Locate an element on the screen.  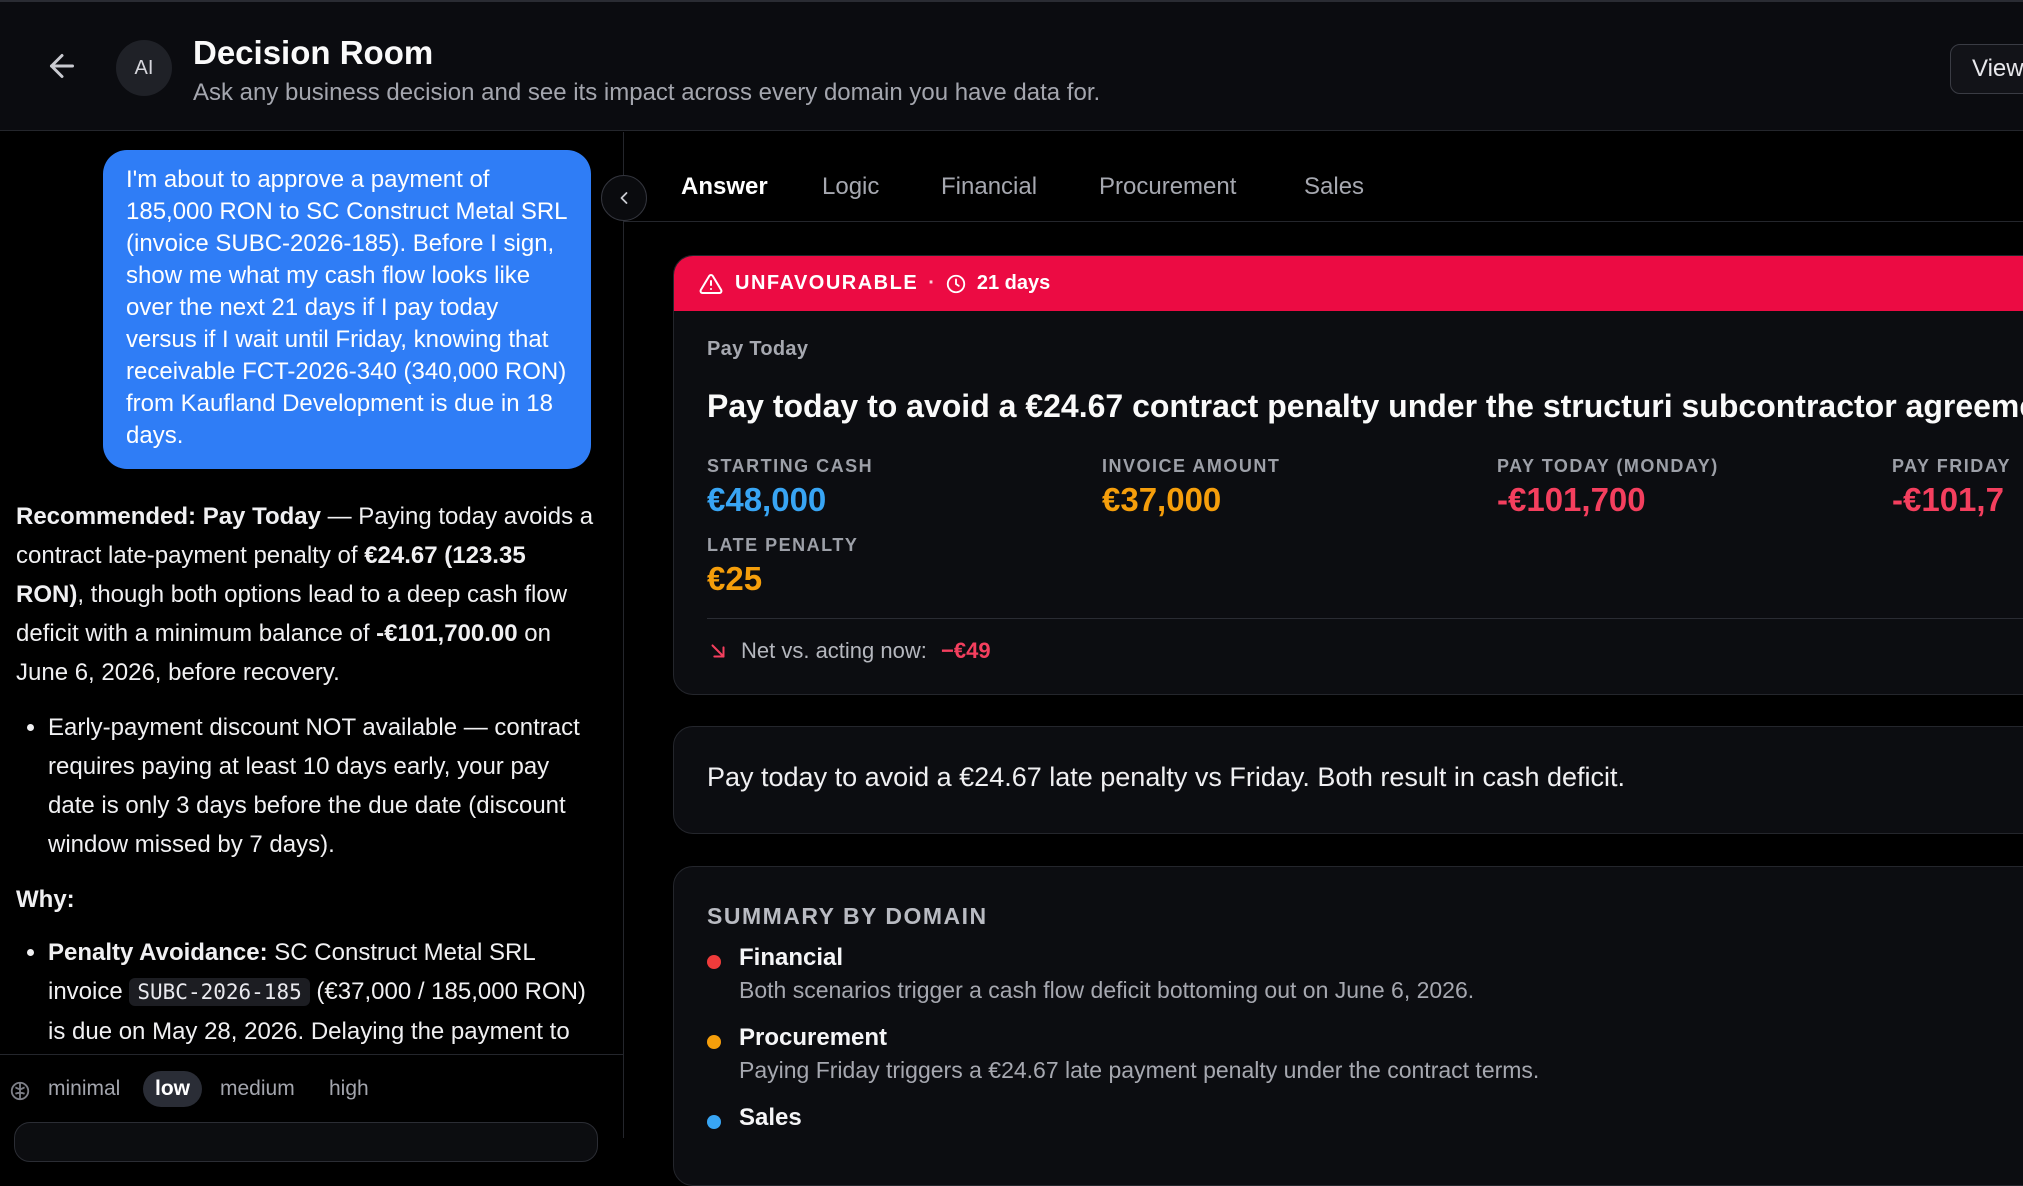
answer-recommendation: Recommended: Pay Today is located at coordinates (168, 516).